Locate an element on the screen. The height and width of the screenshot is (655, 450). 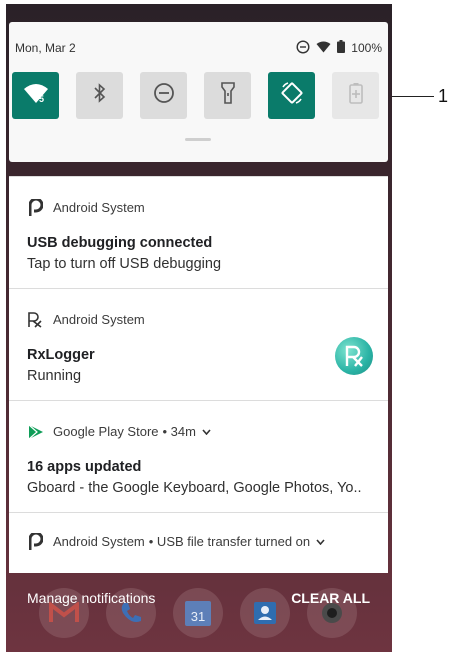
callout-line is located at coordinates (413, 96).